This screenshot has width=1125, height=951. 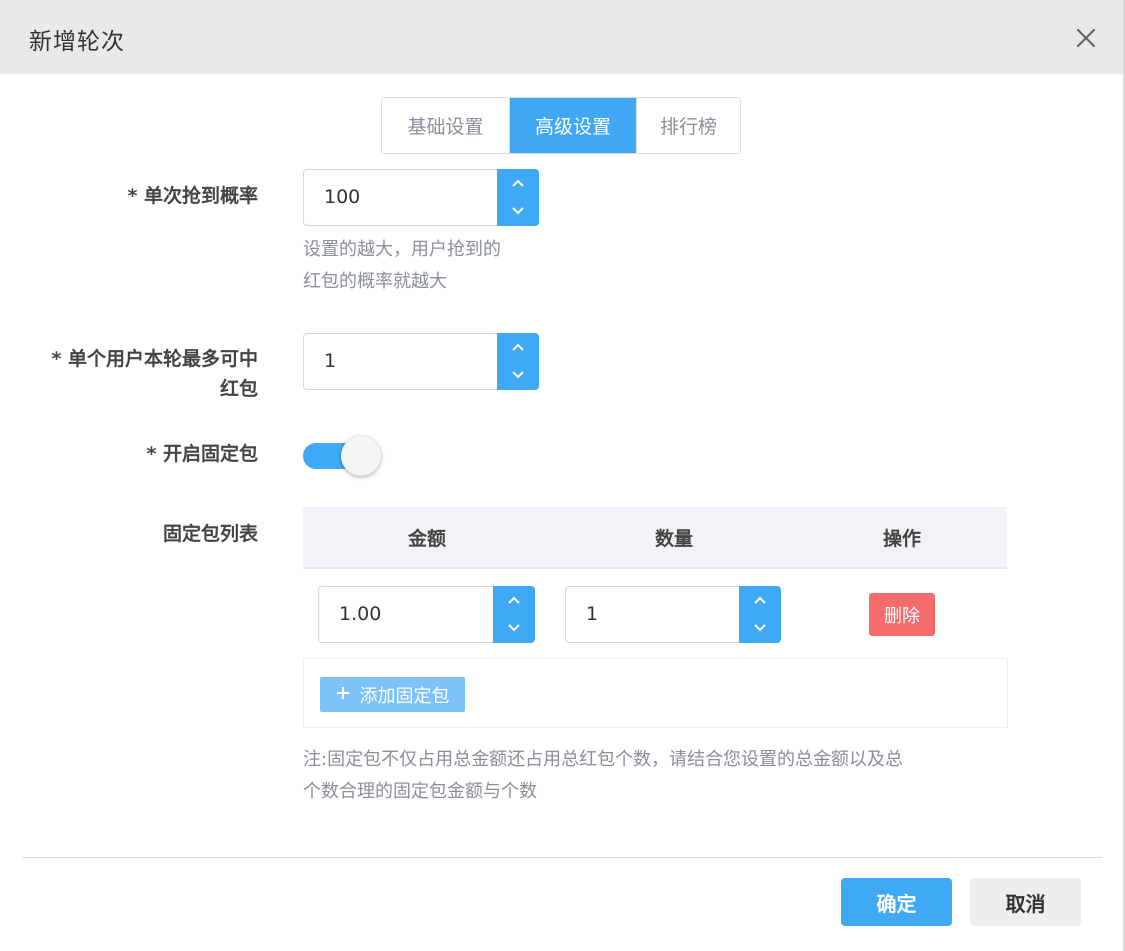 I want to click on tab-group: 基础设置 高级设置 排行榜, so click(x=561, y=125).